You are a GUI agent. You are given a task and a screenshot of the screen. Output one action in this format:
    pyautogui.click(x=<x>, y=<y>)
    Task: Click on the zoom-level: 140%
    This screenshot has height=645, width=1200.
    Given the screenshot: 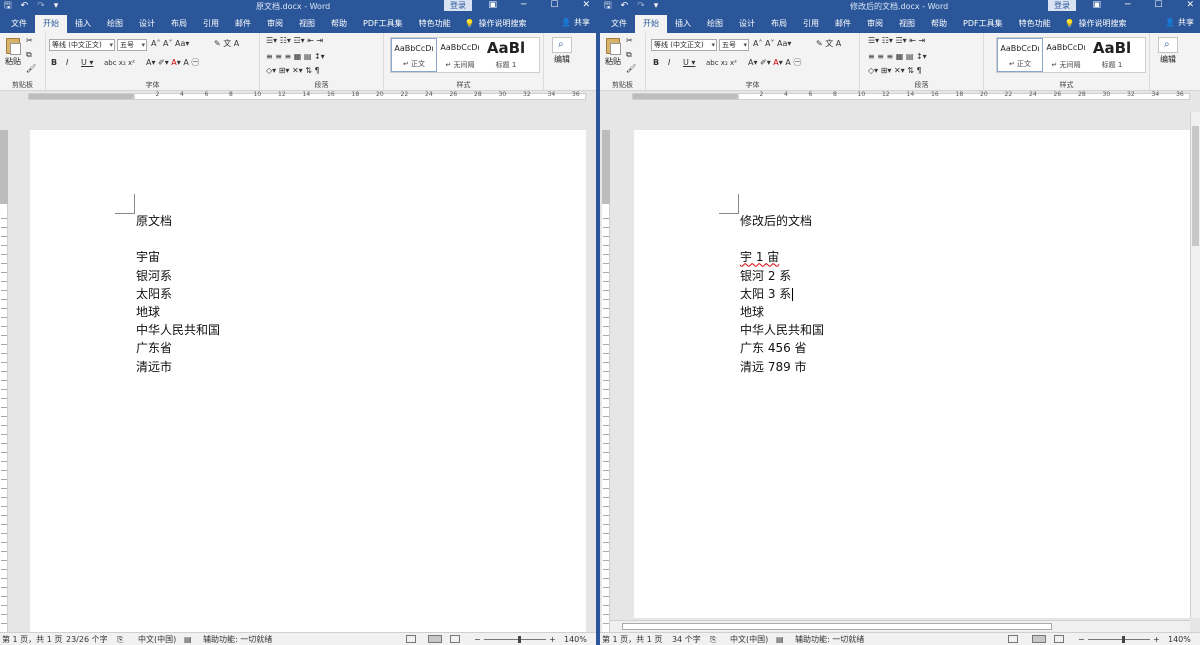 What is the action you would take?
    pyautogui.click(x=575, y=639)
    